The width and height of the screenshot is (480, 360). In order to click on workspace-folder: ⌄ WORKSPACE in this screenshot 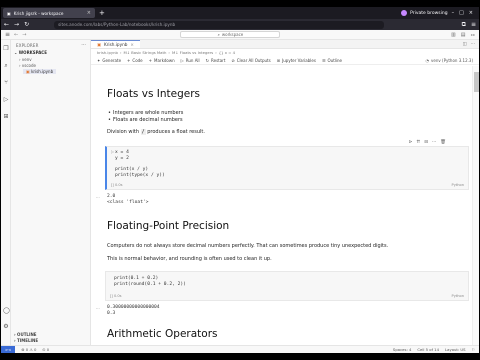, I will do `click(30, 52)`.